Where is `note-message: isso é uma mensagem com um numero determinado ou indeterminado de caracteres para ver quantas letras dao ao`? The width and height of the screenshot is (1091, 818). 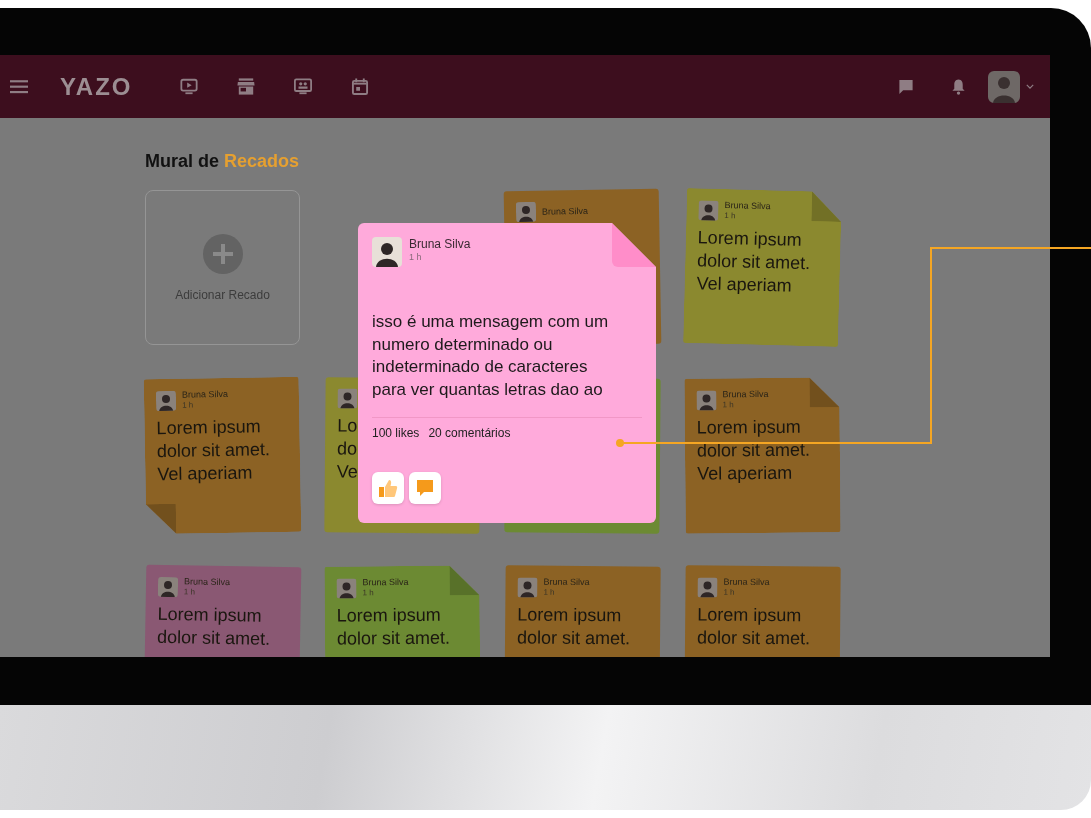 note-message: isso é uma mensagem com um numero determinado ou indeterminado de caracteres para ver quantas letras dao ao is located at coordinates (491, 356).